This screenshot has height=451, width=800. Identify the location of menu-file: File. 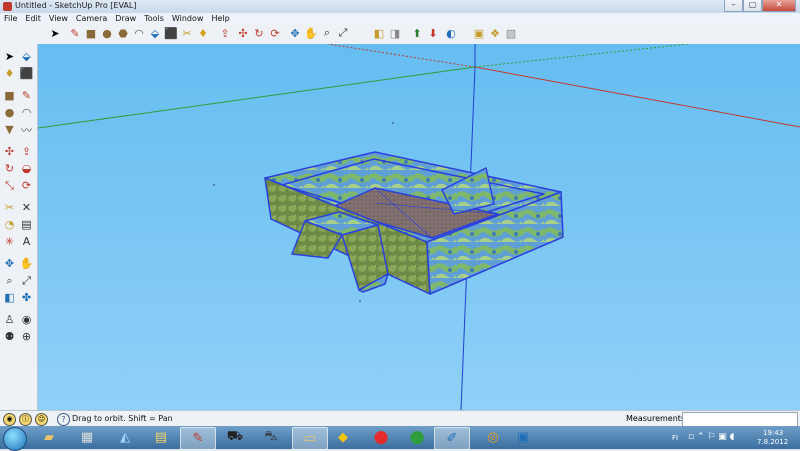
(10, 18).